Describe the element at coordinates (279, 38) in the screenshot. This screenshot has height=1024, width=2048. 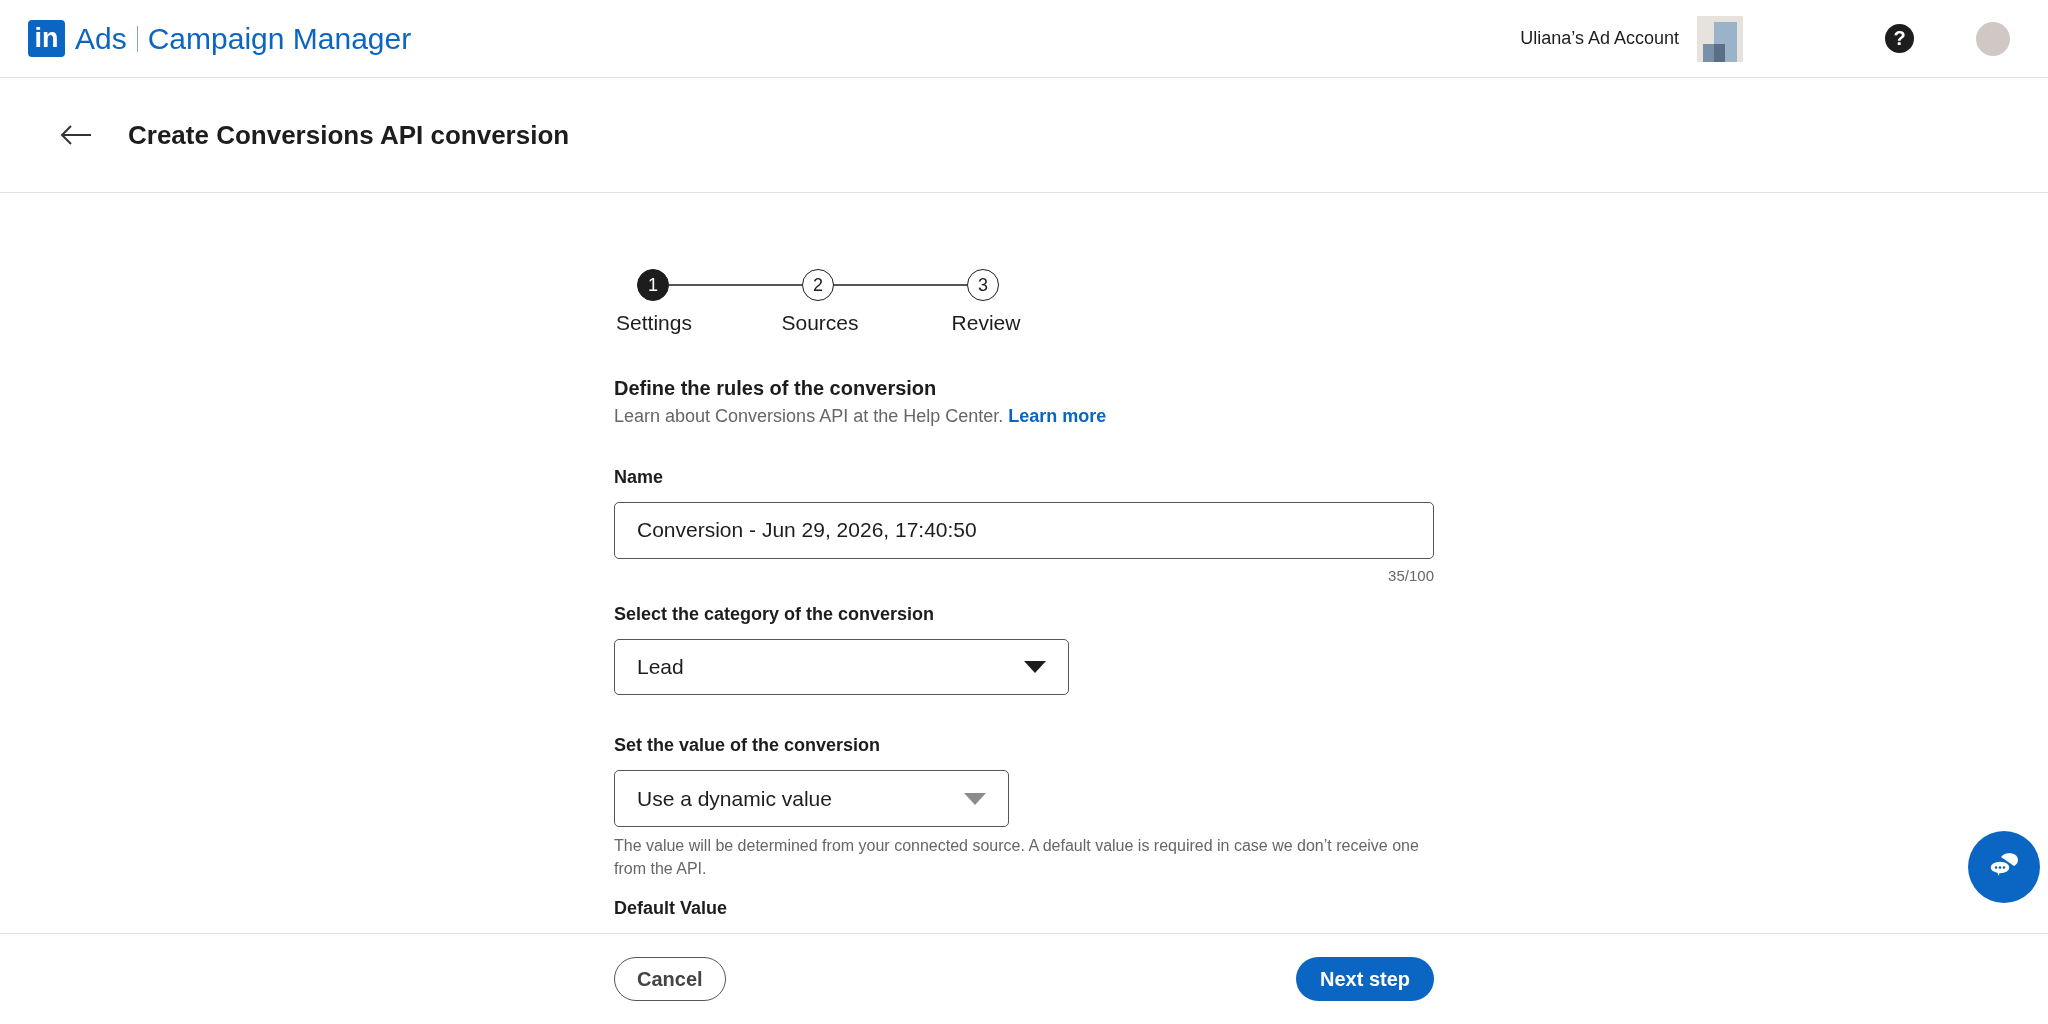
I see `app-name: Campaign Manager` at that location.